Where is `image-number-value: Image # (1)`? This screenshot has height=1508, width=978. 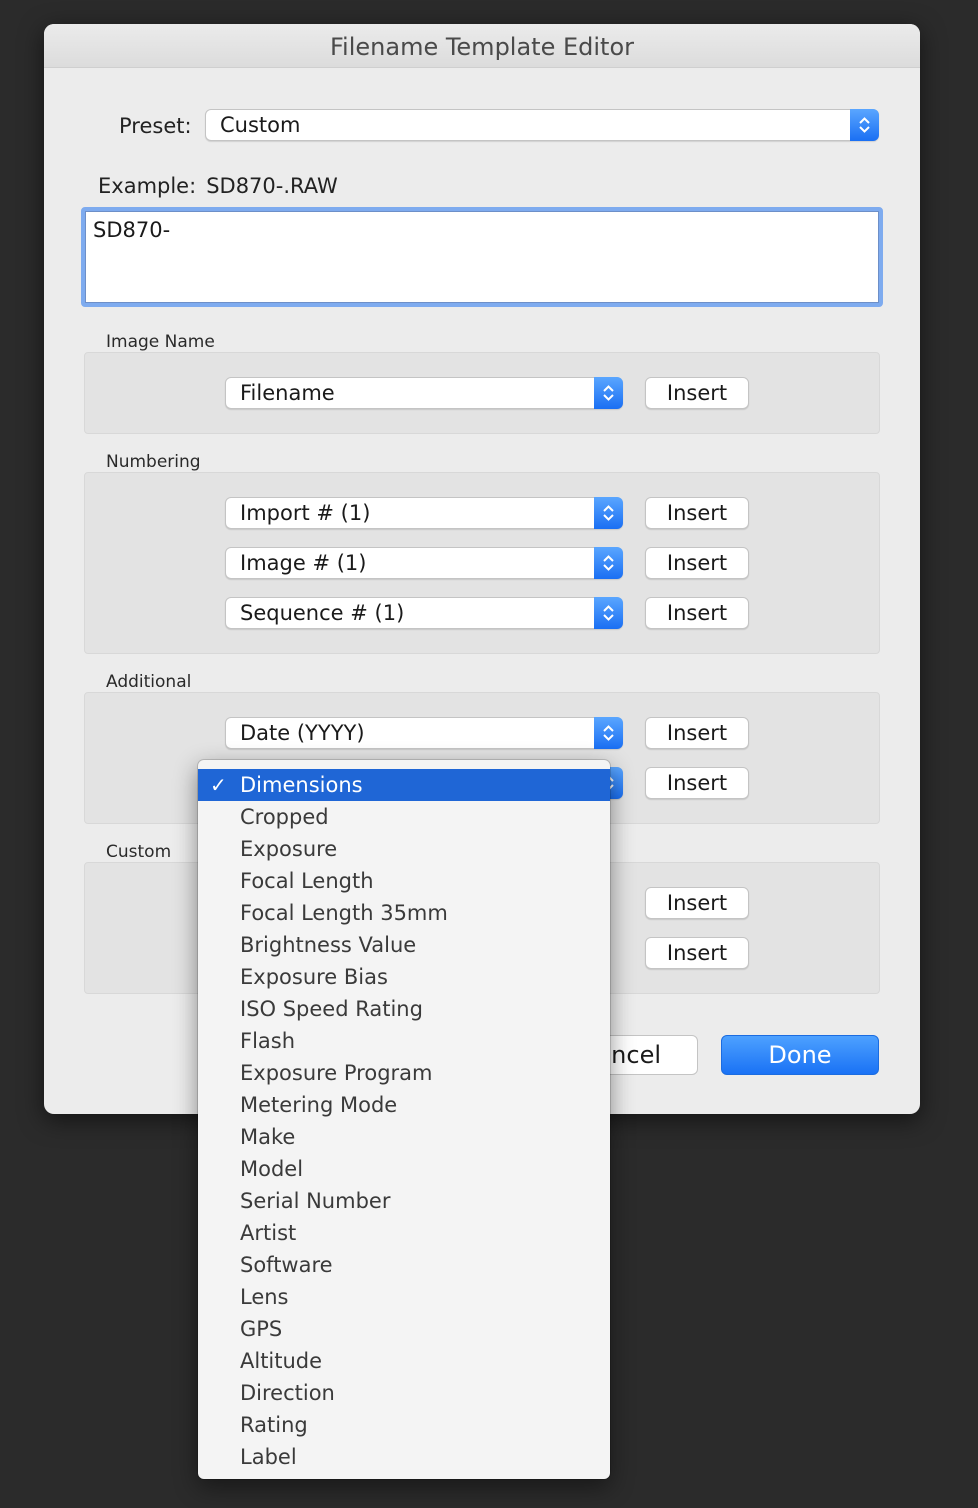 image-number-value: Image # (1) is located at coordinates (303, 563).